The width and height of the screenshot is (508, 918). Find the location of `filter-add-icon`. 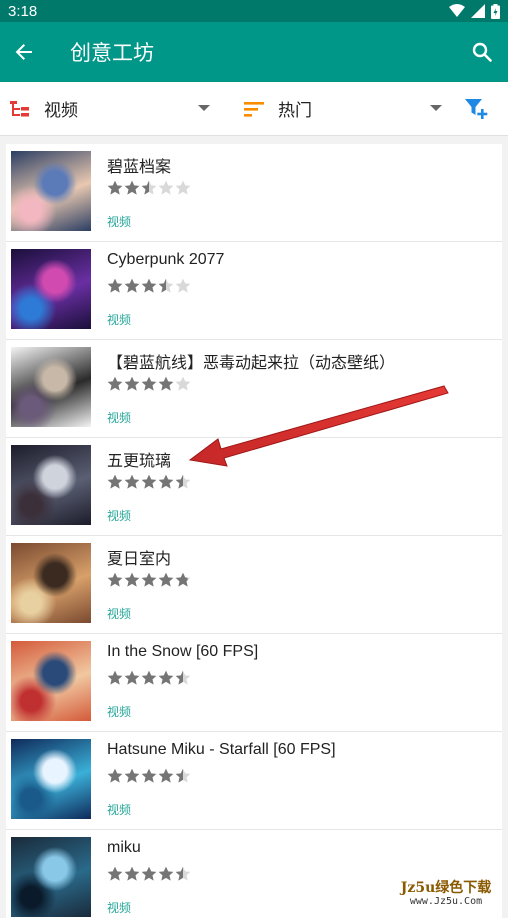

filter-add-icon is located at coordinates (476, 108).